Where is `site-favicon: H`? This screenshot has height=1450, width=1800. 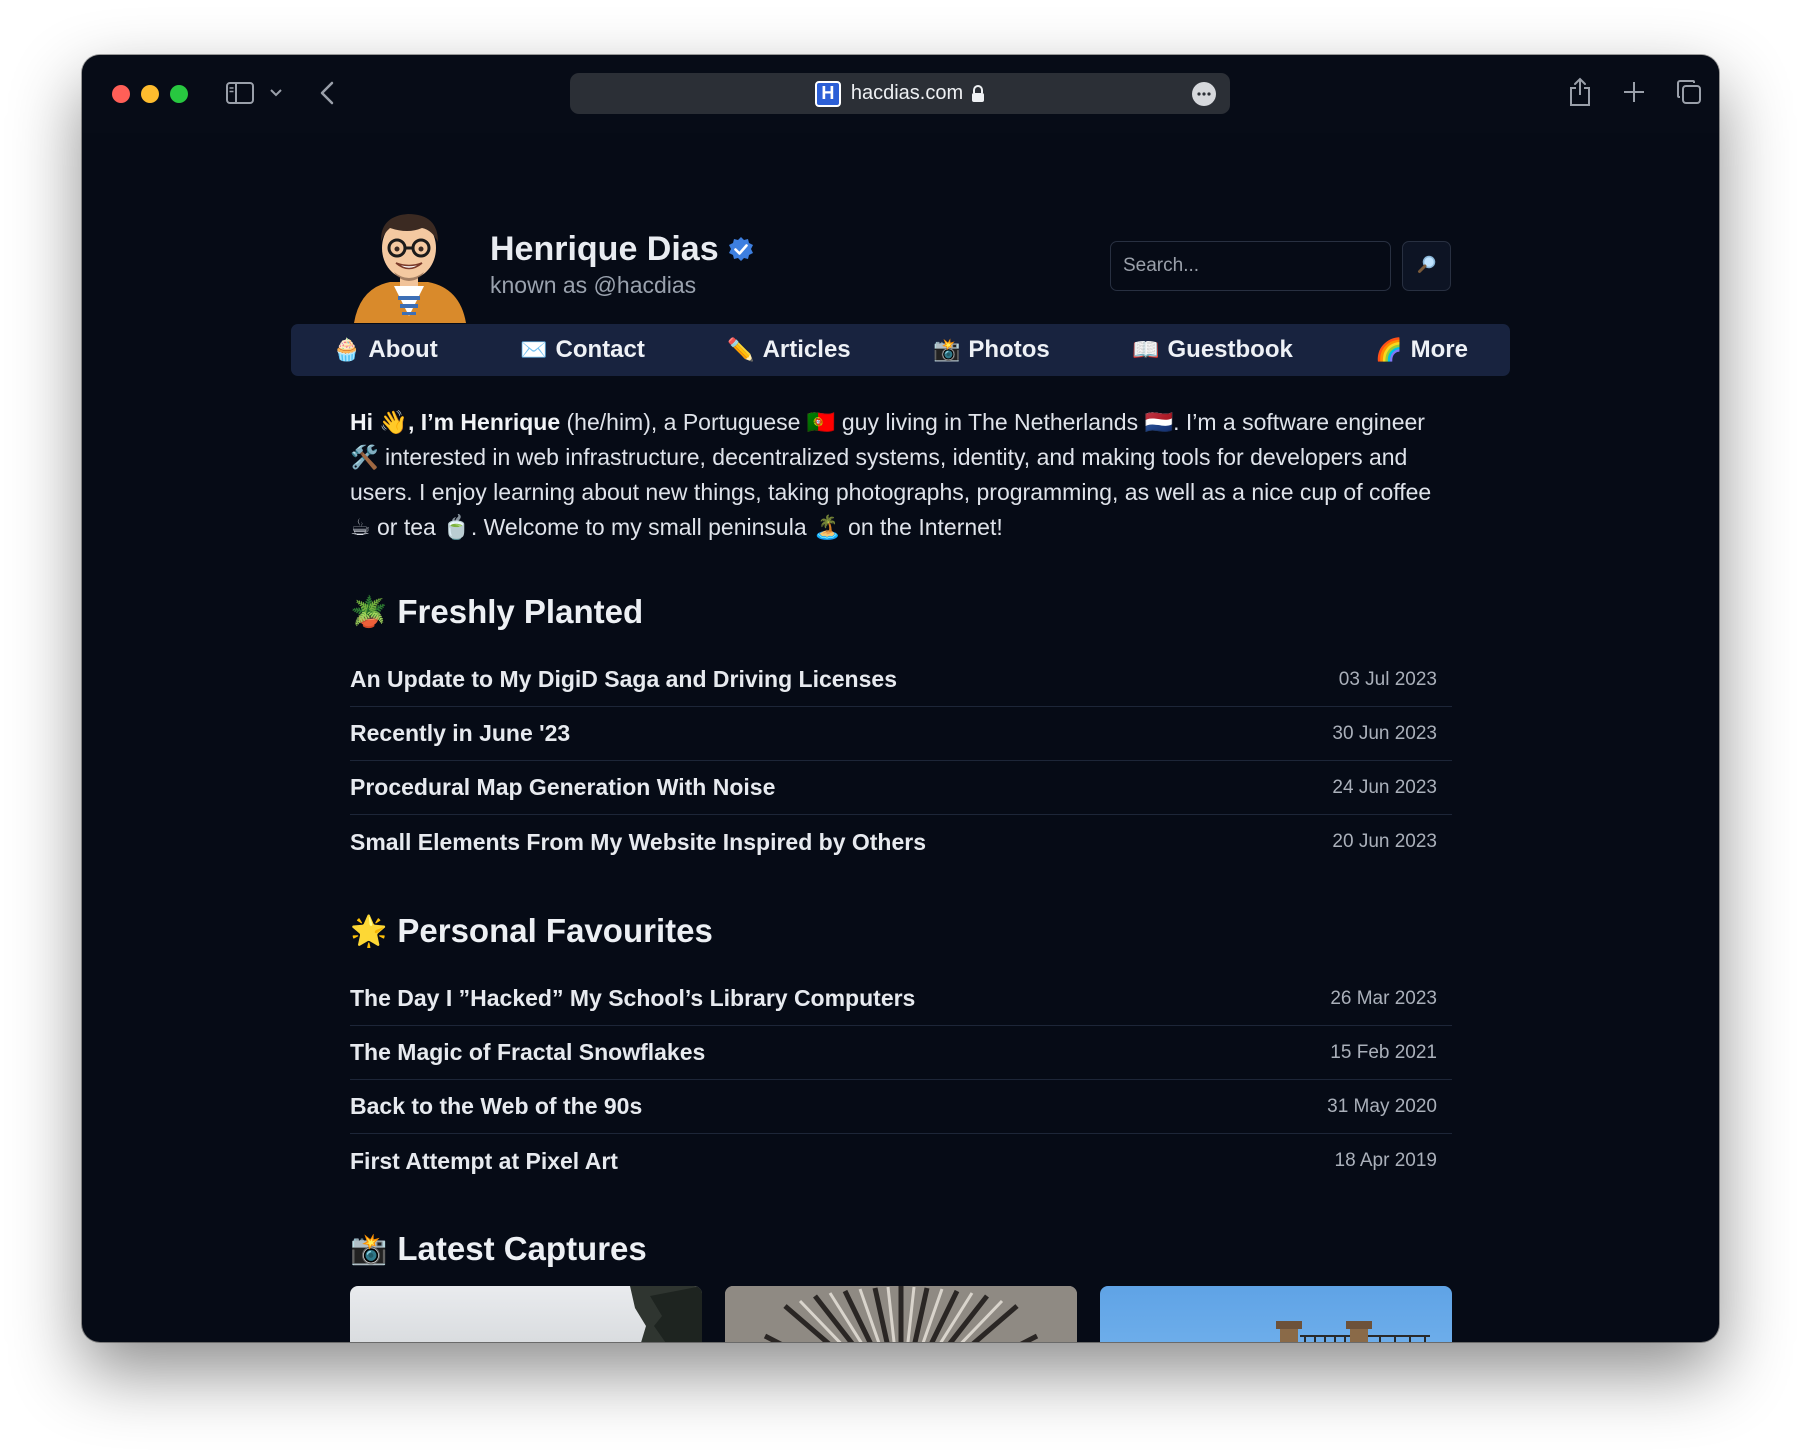 site-favicon: H is located at coordinates (827, 93).